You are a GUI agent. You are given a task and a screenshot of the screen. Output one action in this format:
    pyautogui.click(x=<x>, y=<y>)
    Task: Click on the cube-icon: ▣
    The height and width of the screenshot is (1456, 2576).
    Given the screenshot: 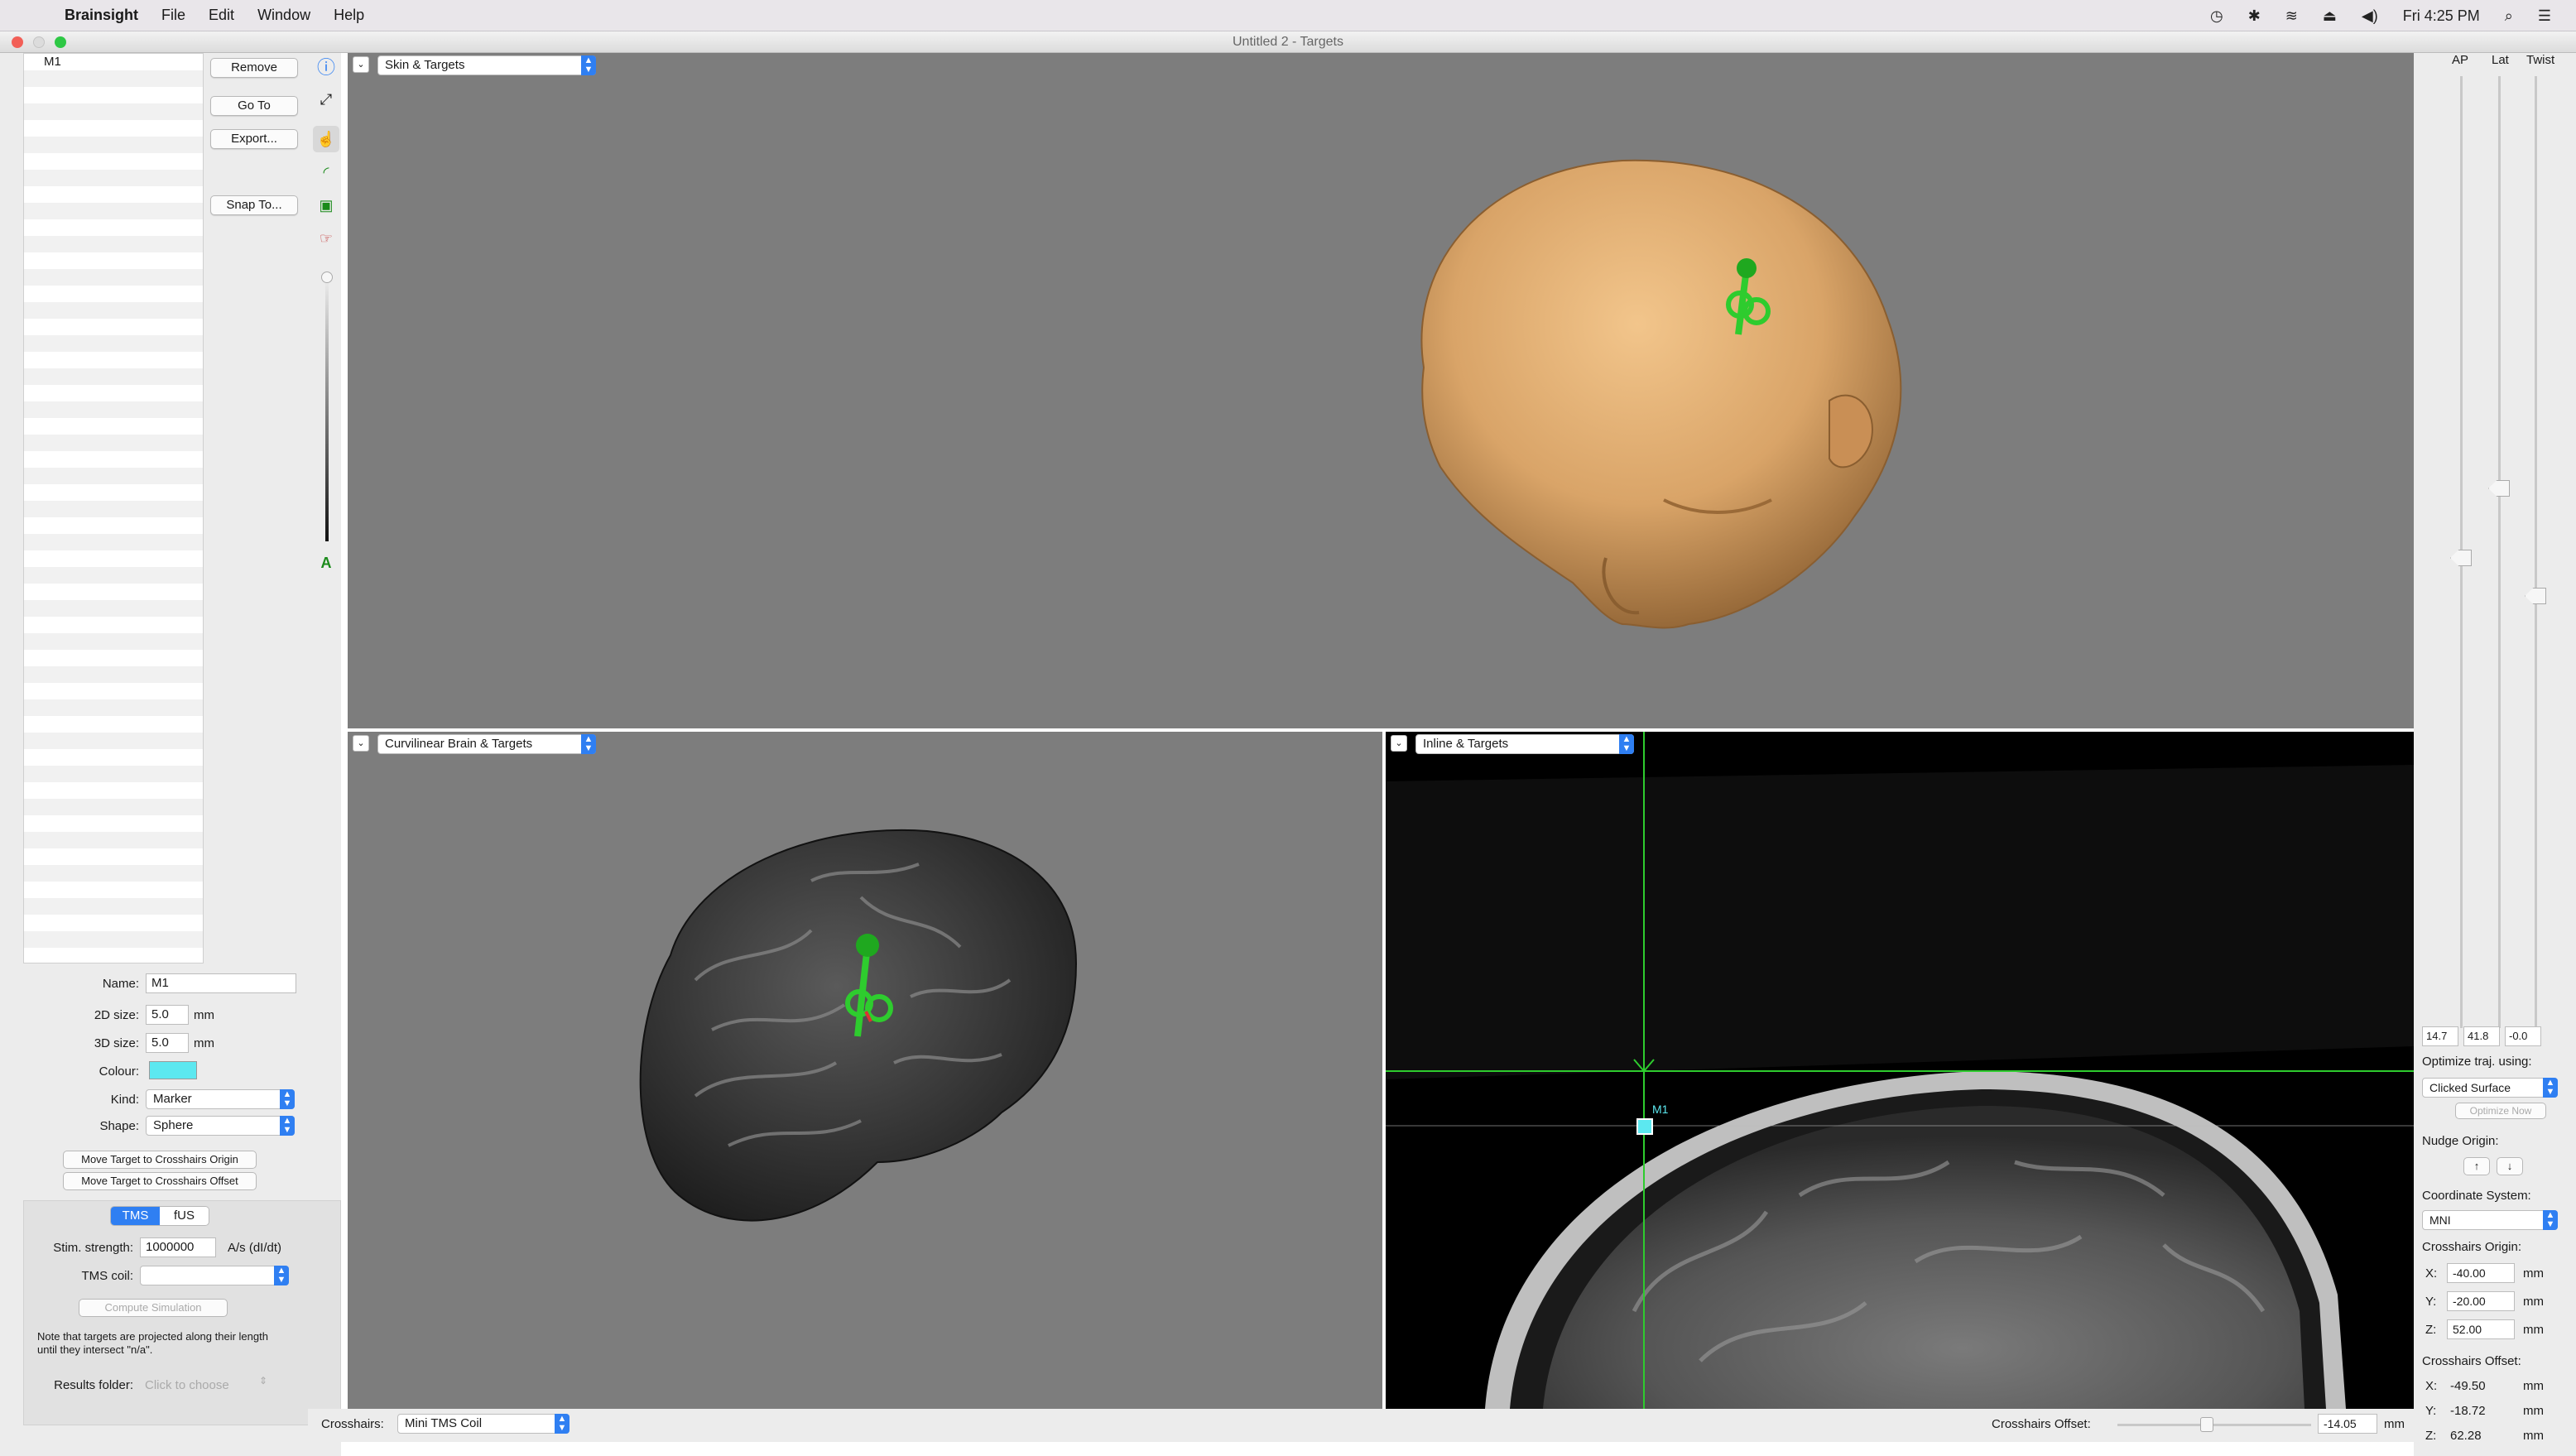 What is the action you would take?
    pyautogui.click(x=326, y=205)
    